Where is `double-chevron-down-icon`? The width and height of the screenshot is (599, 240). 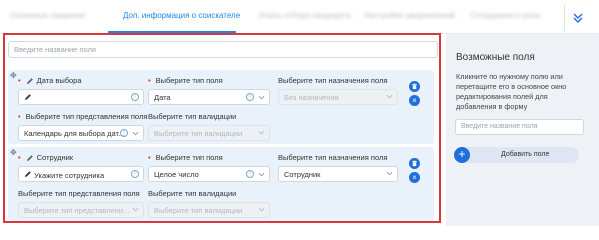 double-chevron-down-icon is located at coordinates (577, 18).